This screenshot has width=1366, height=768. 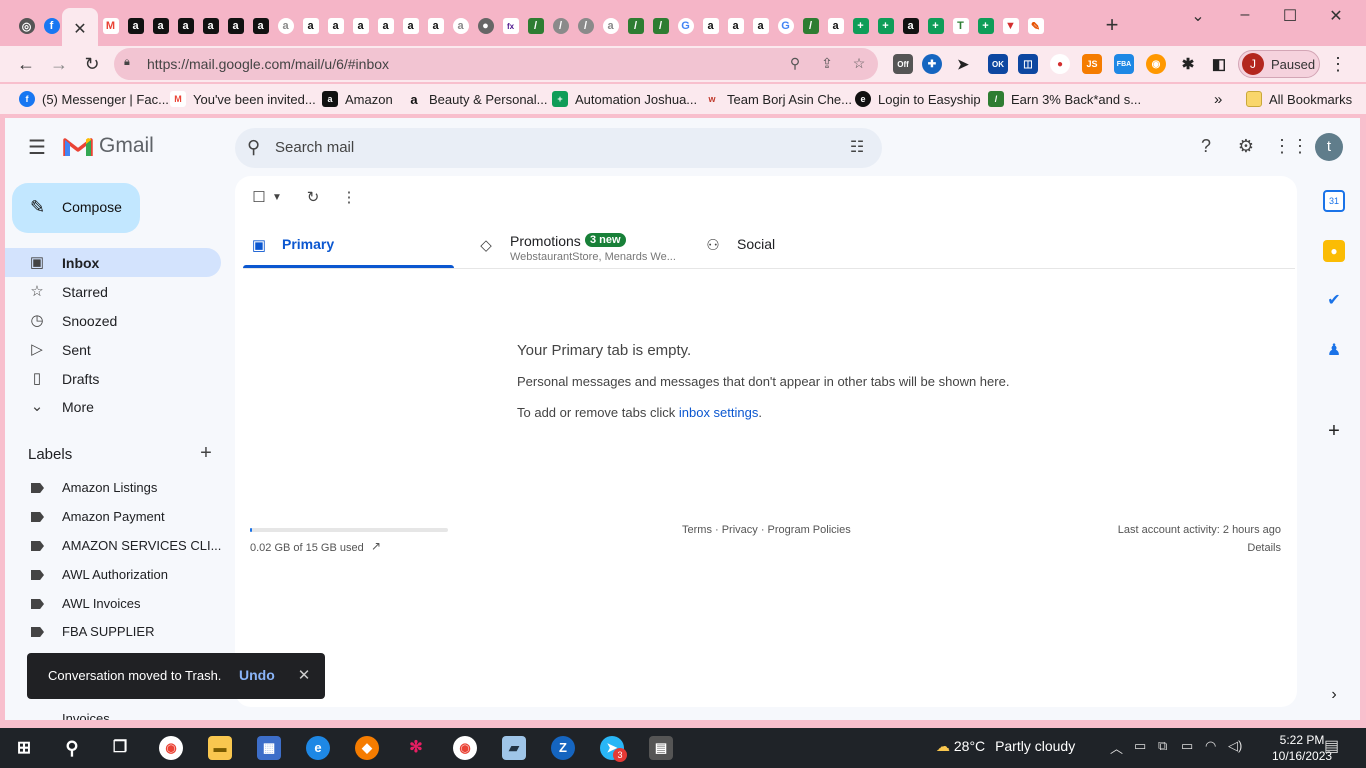 I want to click on add-label-icon: +, so click(x=206, y=453).